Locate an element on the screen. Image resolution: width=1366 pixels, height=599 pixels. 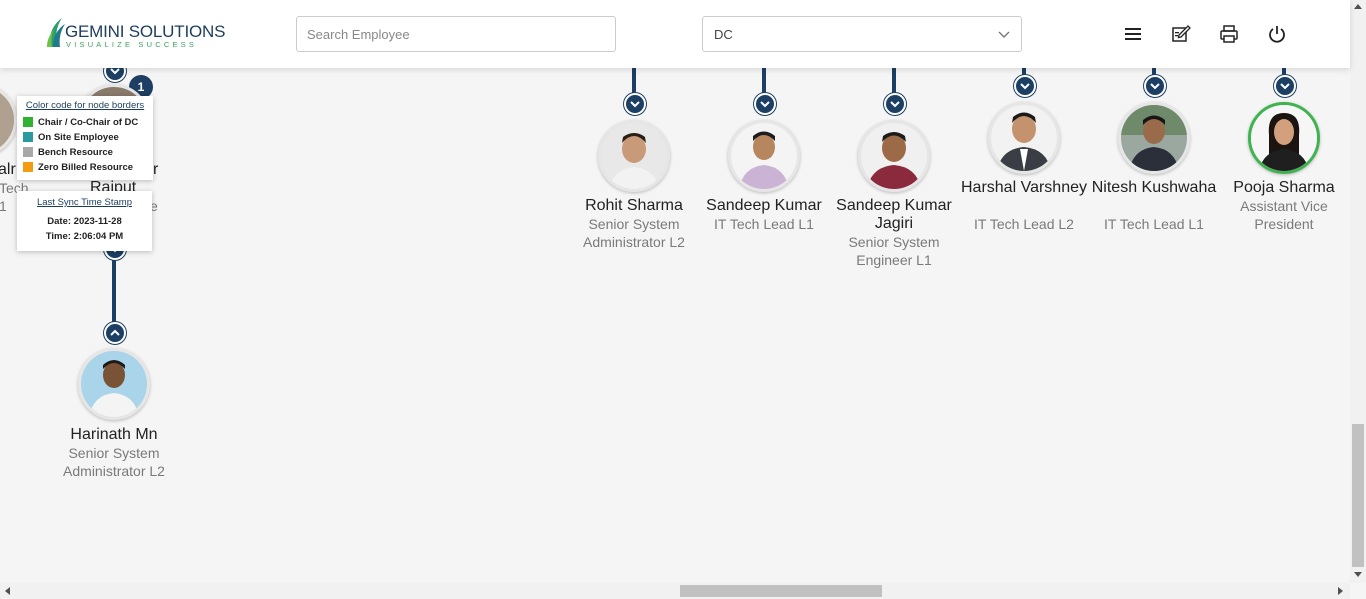
legend-item: Chair / Co-Chair of DC is located at coordinates (85, 122).